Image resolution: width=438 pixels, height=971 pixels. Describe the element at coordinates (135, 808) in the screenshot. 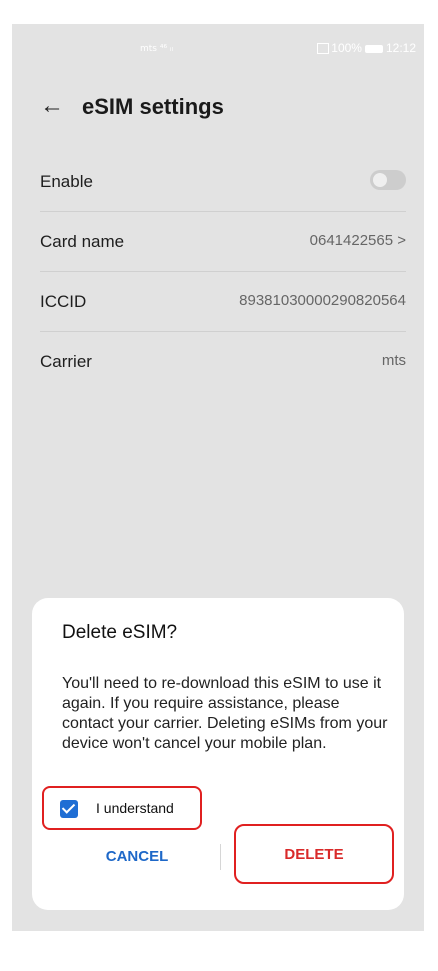

I see `checkbox-label: I understand` at that location.